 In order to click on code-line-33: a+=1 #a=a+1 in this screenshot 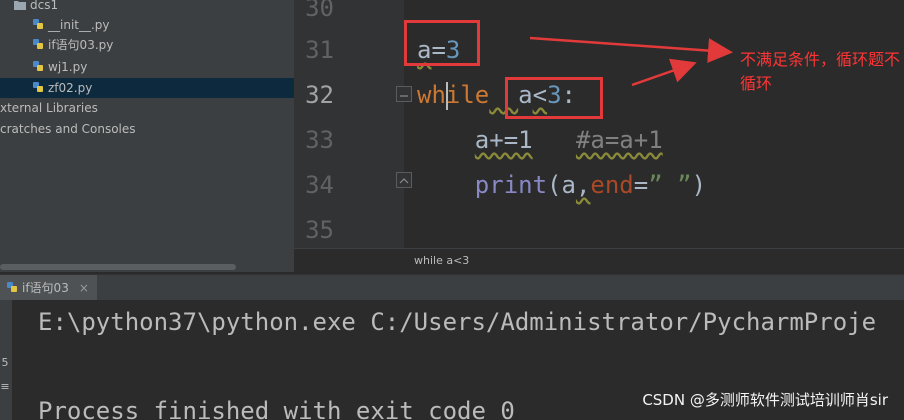, I will do `click(540, 140)`.